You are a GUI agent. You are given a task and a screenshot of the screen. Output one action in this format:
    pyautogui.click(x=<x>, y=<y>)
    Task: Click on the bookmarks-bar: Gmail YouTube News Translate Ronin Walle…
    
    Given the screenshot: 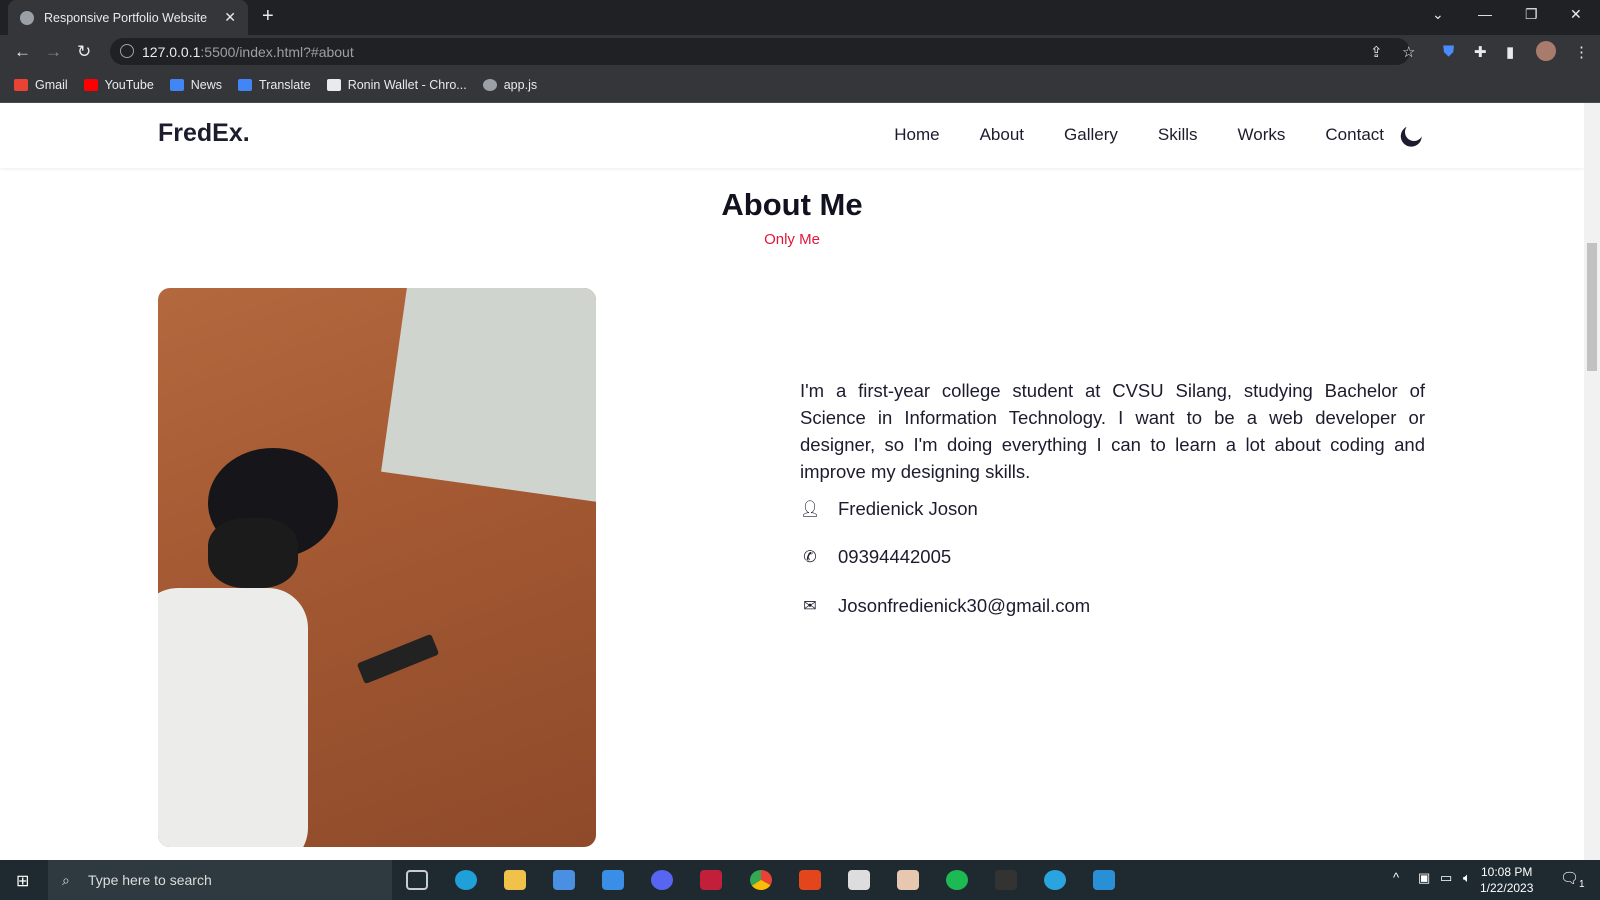 What is the action you would take?
    pyautogui.click(x=800, y=85)
    